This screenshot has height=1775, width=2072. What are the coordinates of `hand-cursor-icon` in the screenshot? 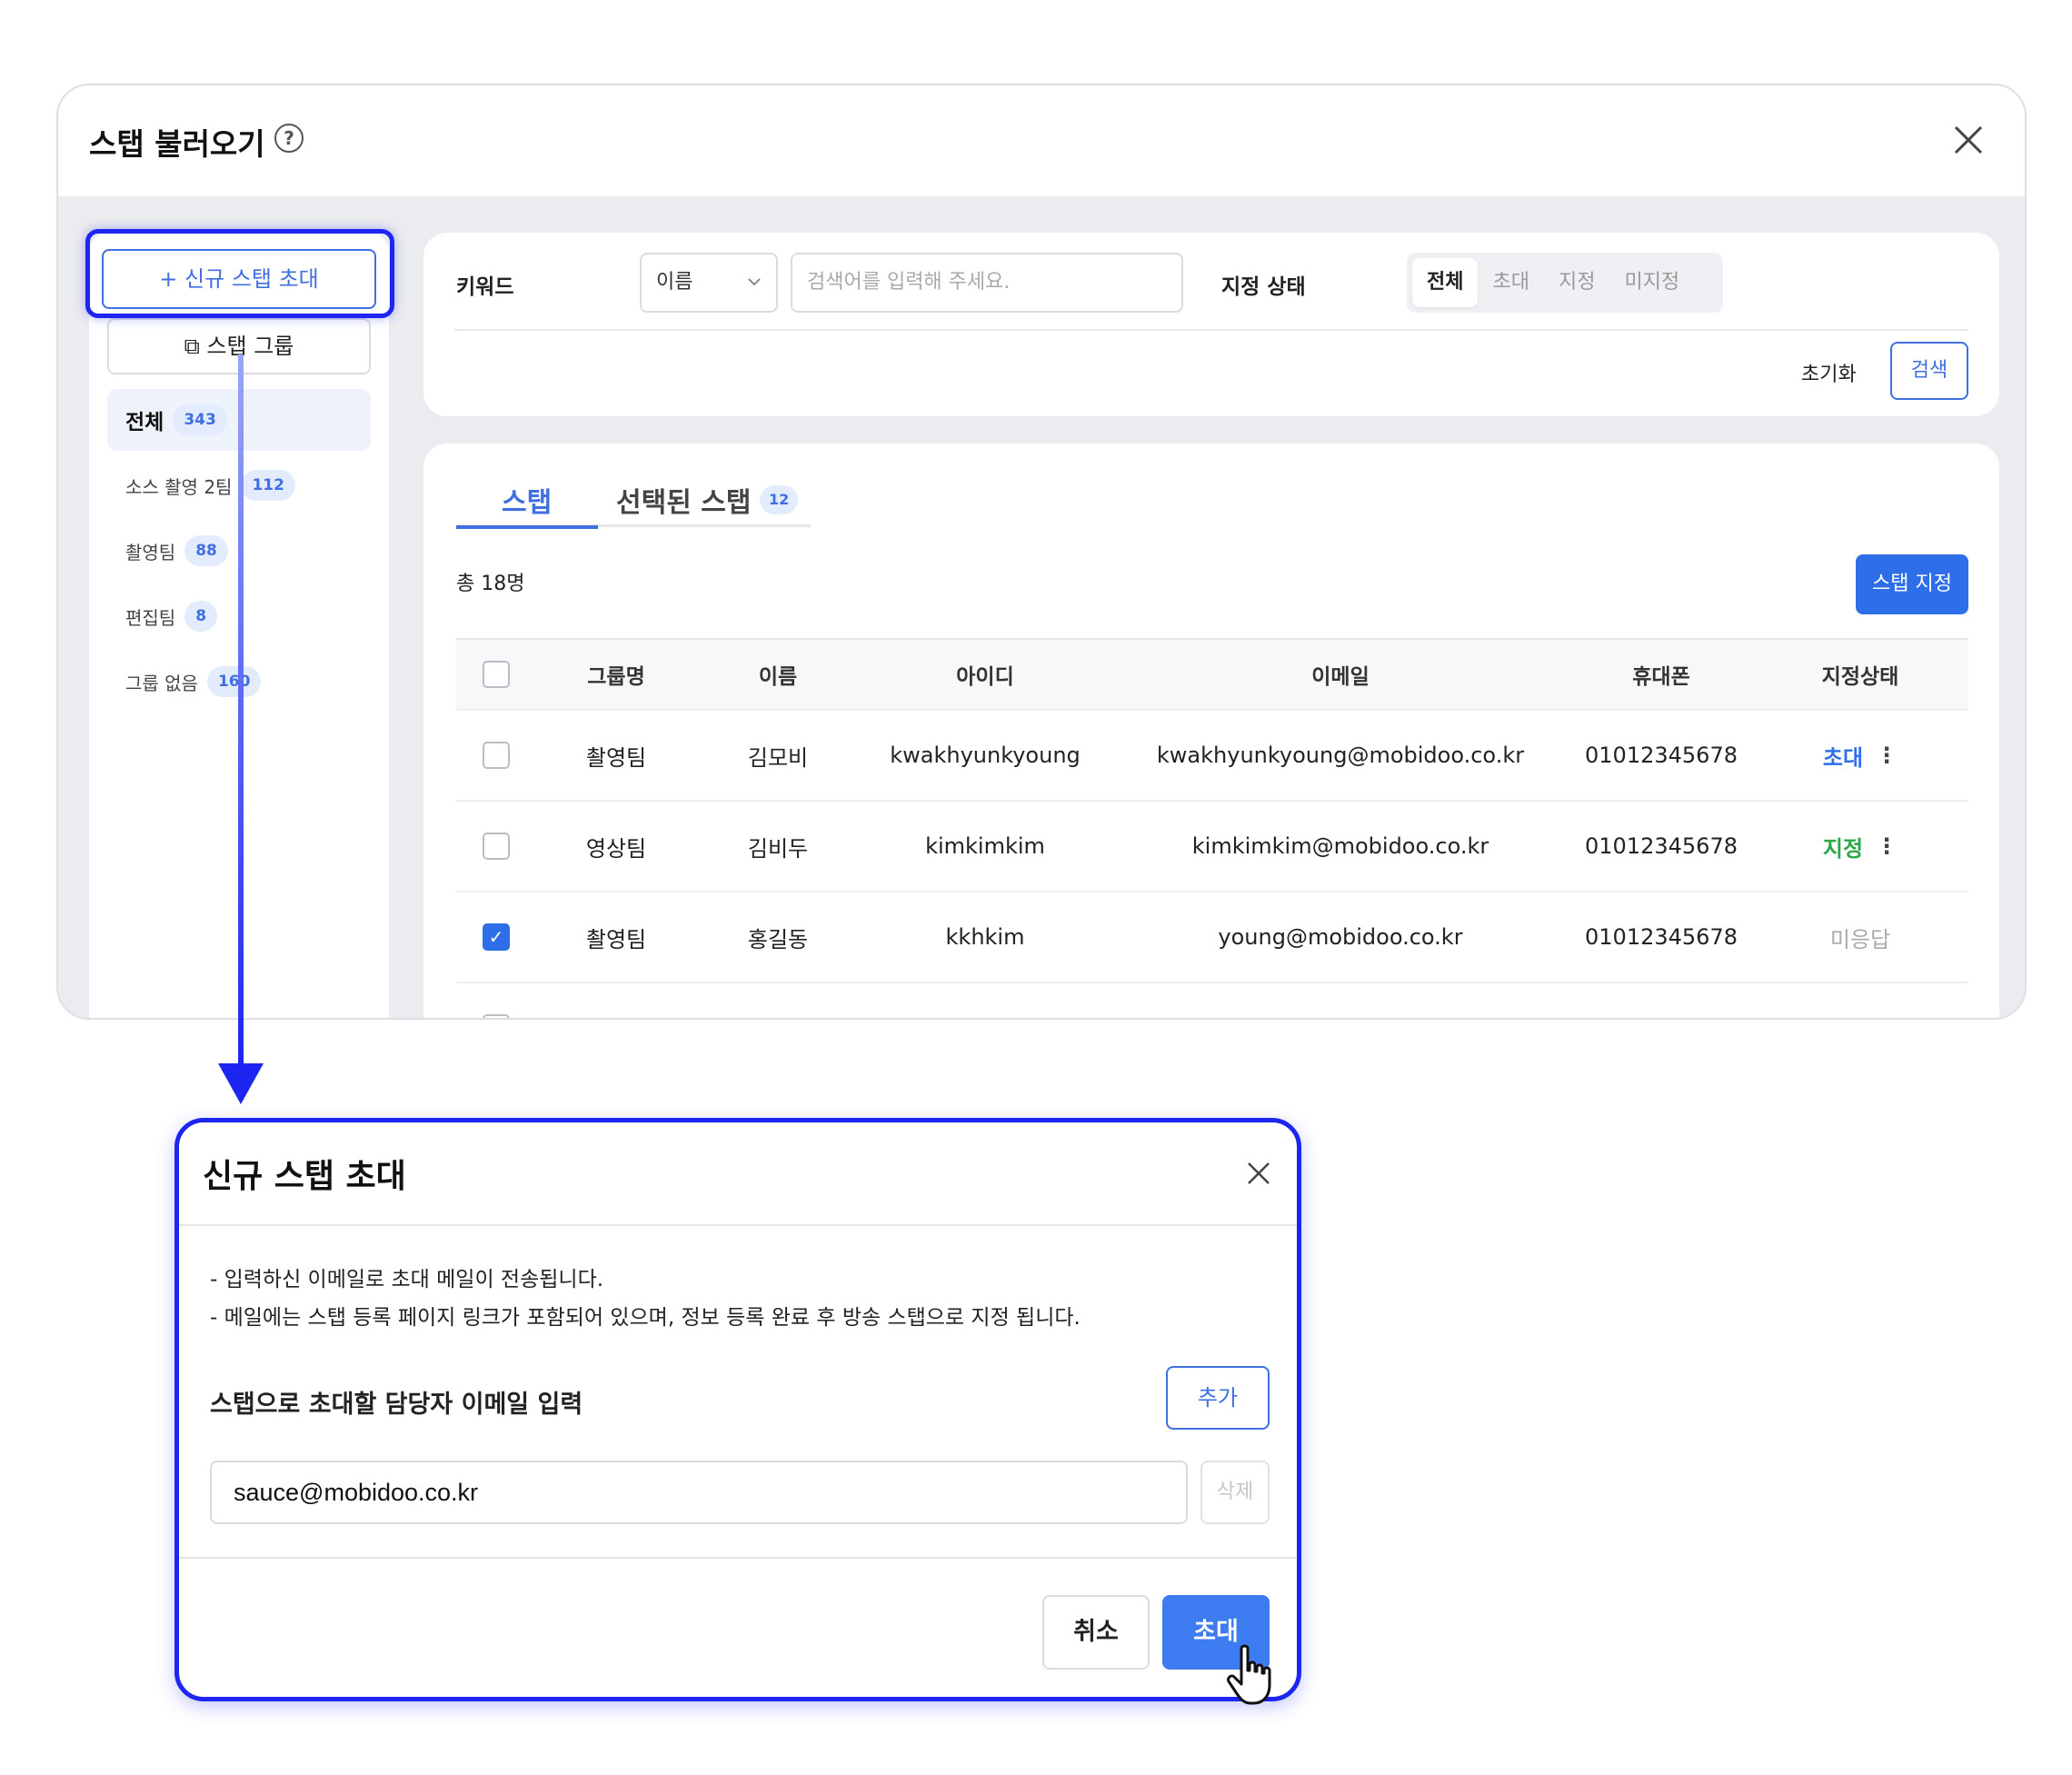 It's located at (1249, 1674).